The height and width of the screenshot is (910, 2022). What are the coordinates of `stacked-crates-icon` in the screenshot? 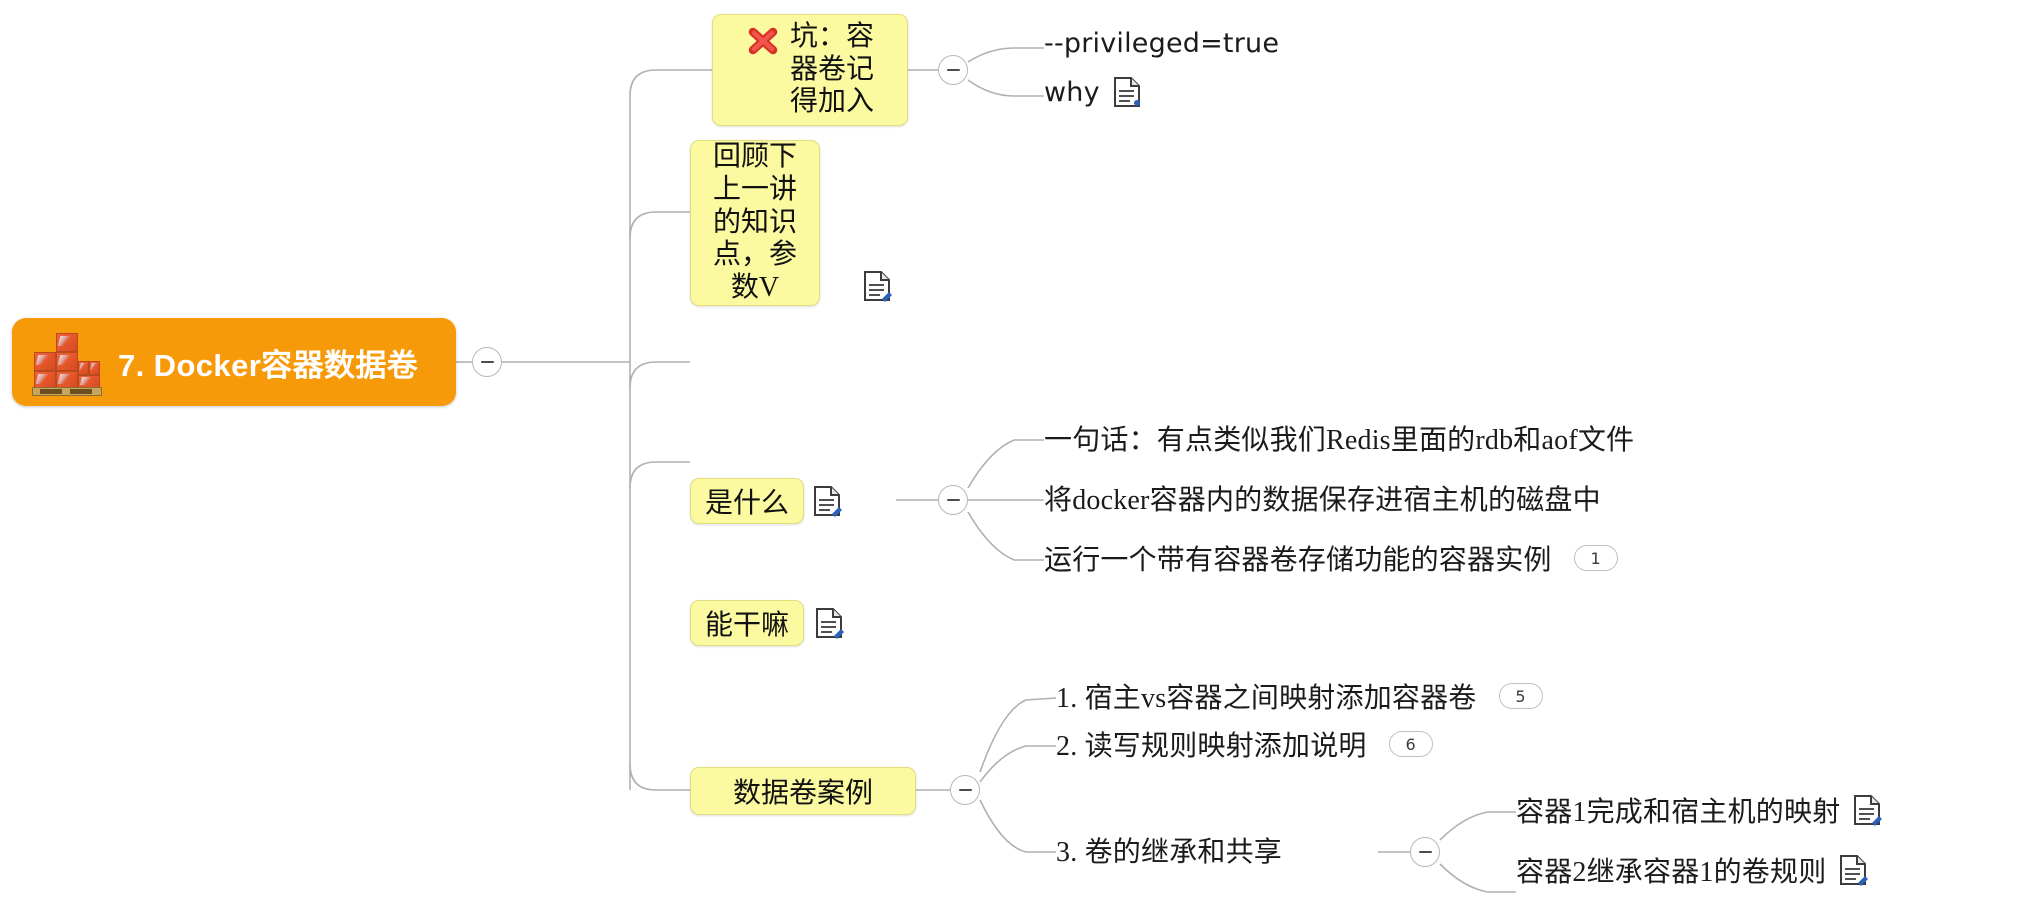 It's located at (67, 362).